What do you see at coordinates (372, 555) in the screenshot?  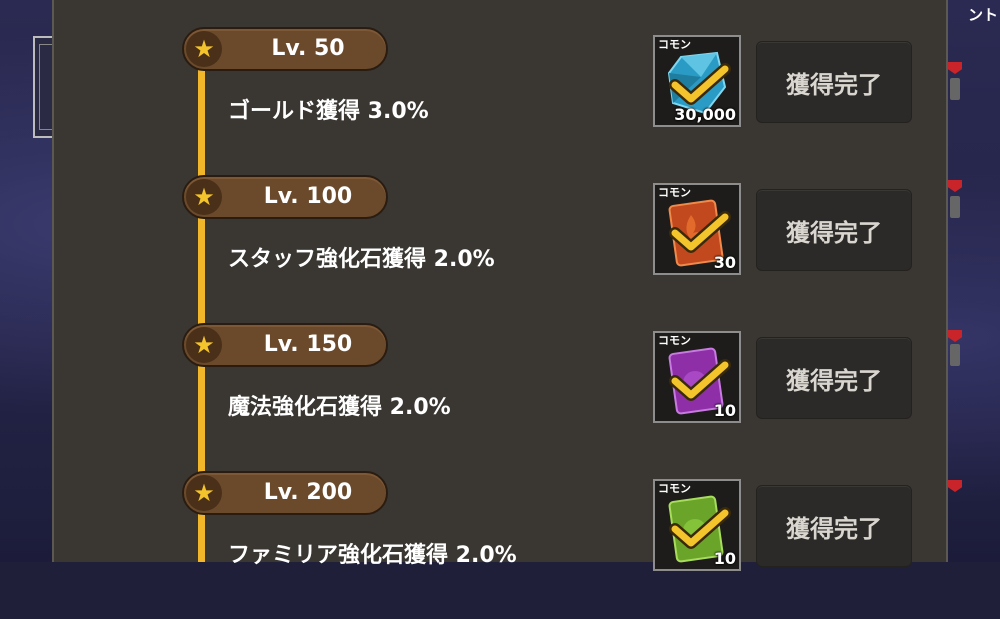 I see `reward-description: ファミリア強化石獲得 2.0%` at bounding box center [372, 555].